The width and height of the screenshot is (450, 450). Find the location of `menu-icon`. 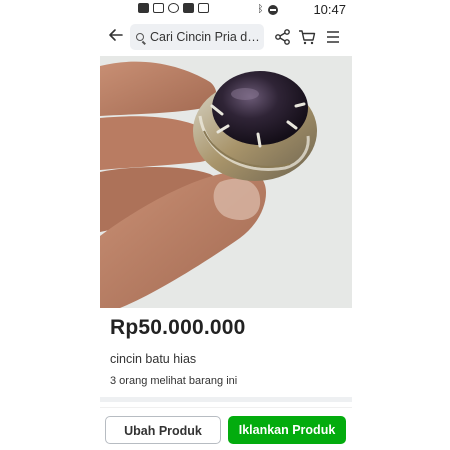

menu-icon is located at coordinates (333, 37).